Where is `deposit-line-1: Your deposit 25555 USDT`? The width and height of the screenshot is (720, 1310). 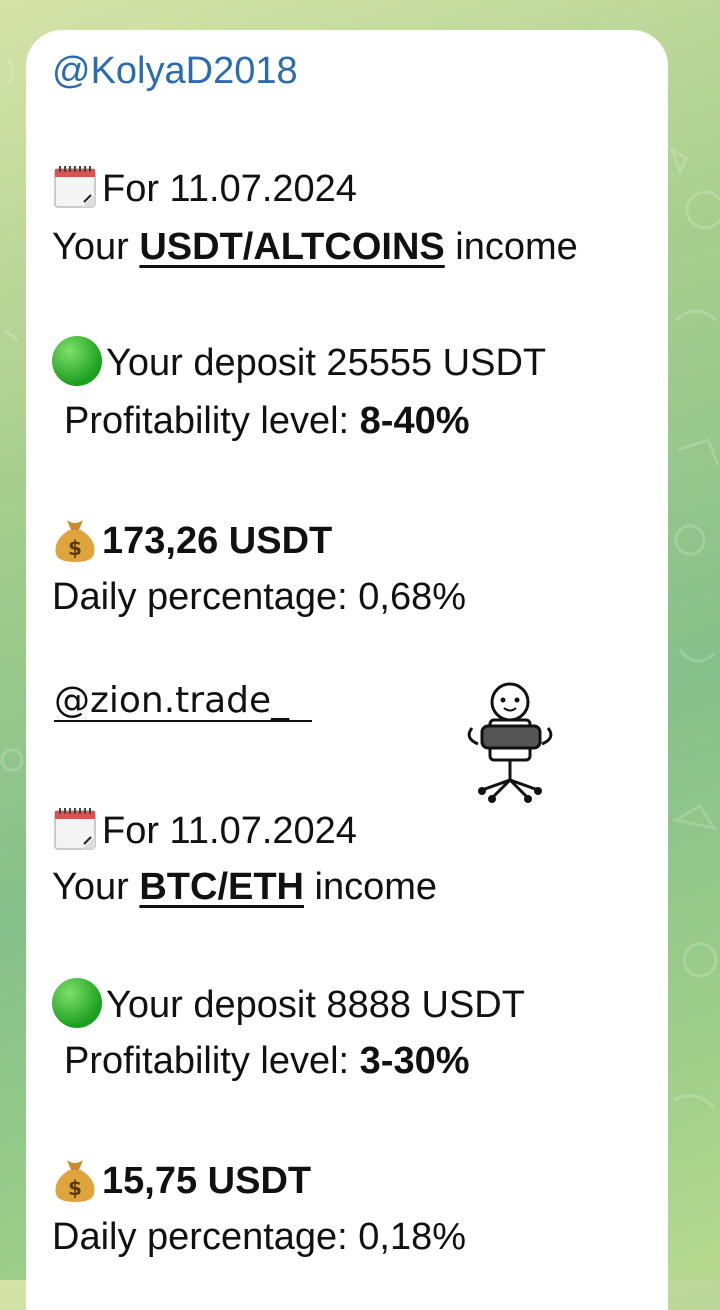
deposit-line-1: Your deposit 25555 USDT is located at coordinates (299, 363).